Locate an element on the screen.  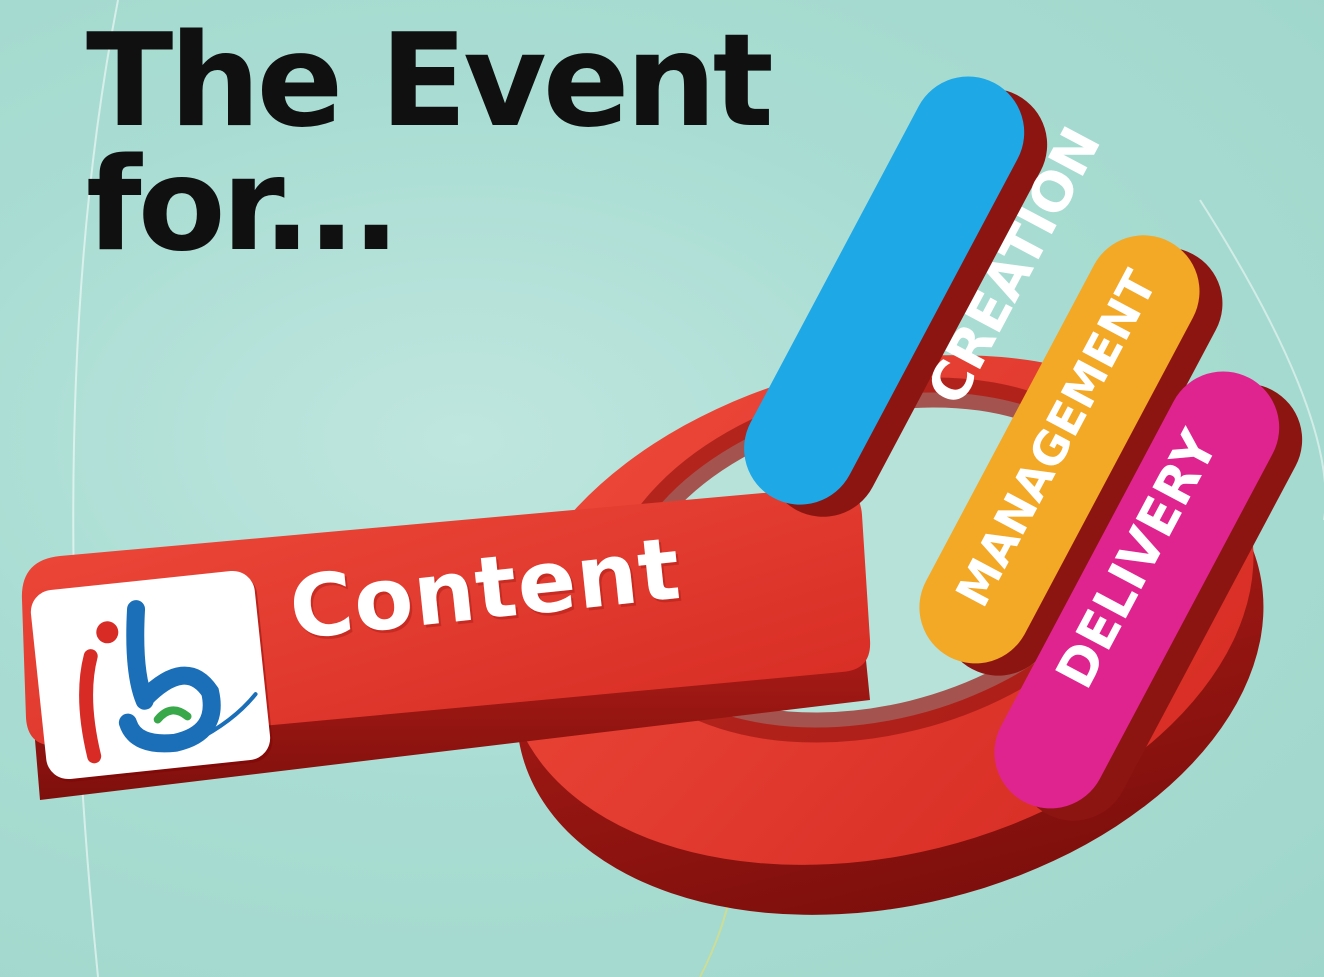
ibc-logo is located at coordinates (150, 675).